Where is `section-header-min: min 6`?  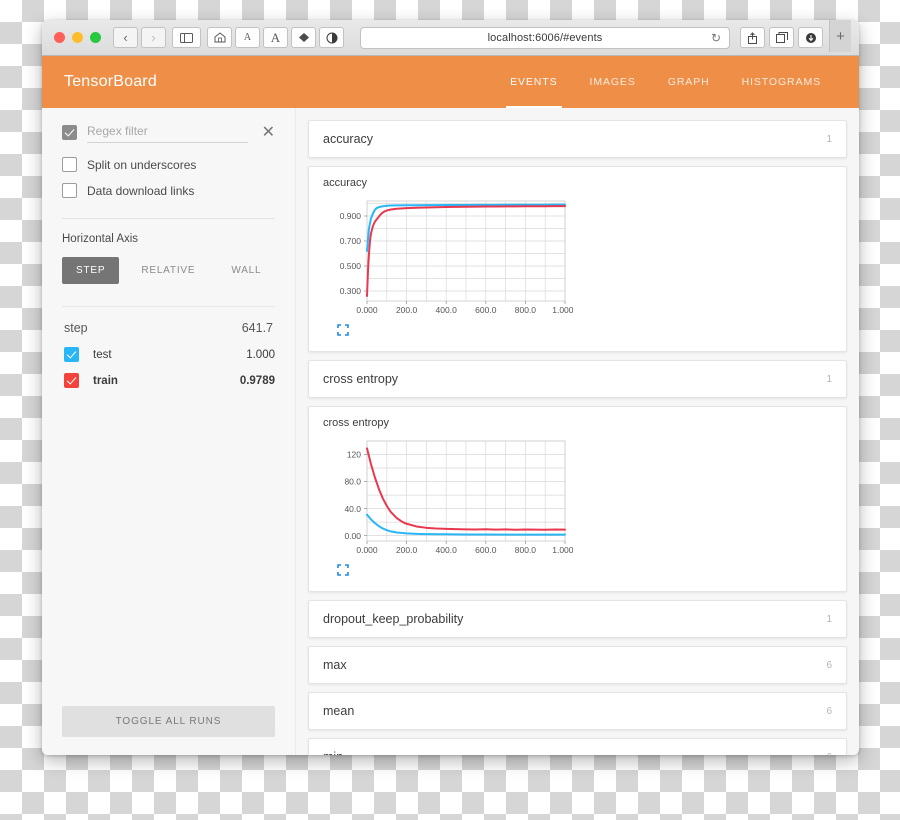 section-header-min: min 6 is located at coordinates (577, 747).